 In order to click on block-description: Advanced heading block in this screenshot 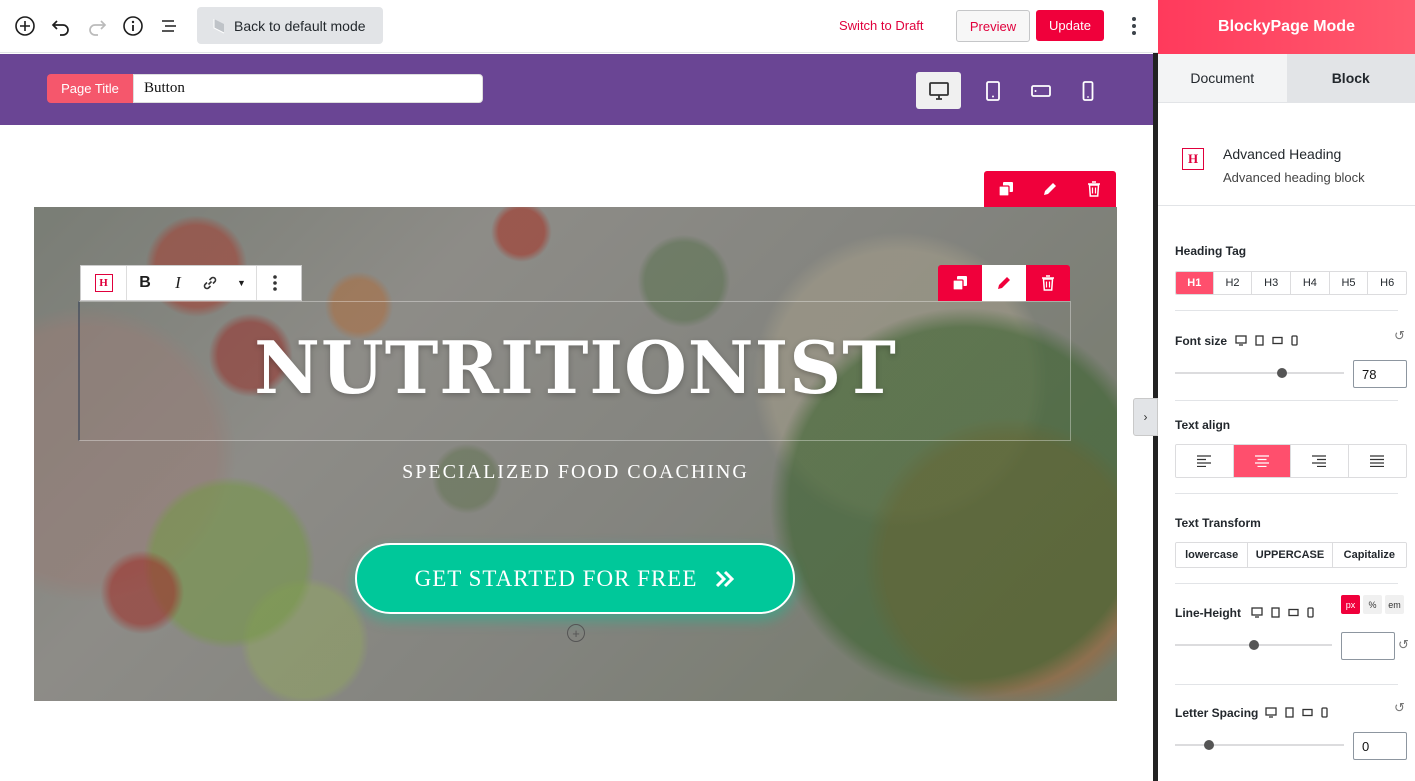, I will do `click(1294, 177)`.